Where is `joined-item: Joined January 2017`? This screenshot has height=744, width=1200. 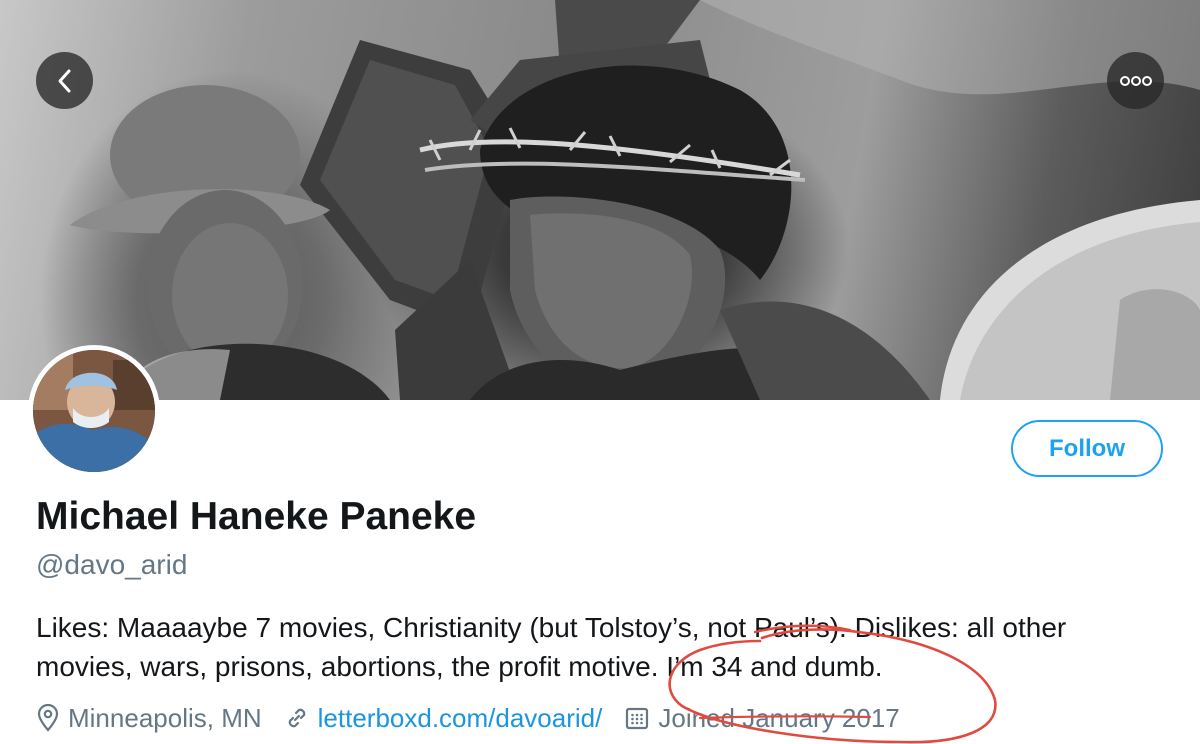
joined-item: Joined January 2017 is located at coordinates (762, 718).